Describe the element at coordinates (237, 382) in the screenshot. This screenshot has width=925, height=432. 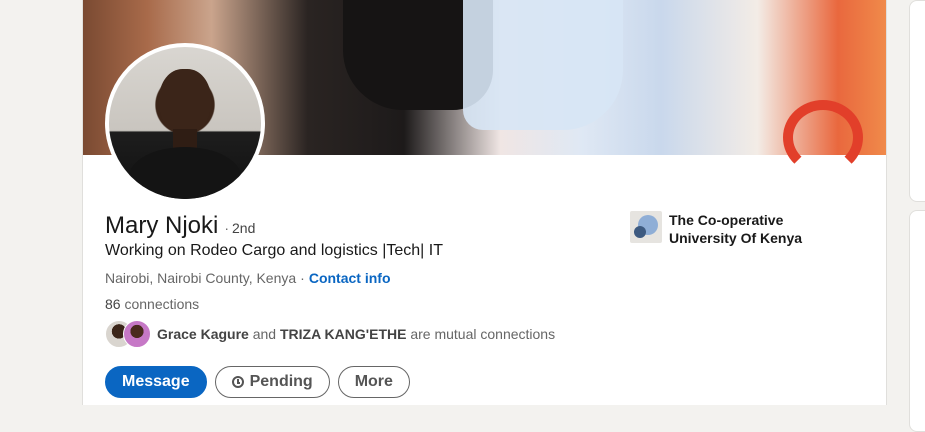
I see `clock-icon` at that location.